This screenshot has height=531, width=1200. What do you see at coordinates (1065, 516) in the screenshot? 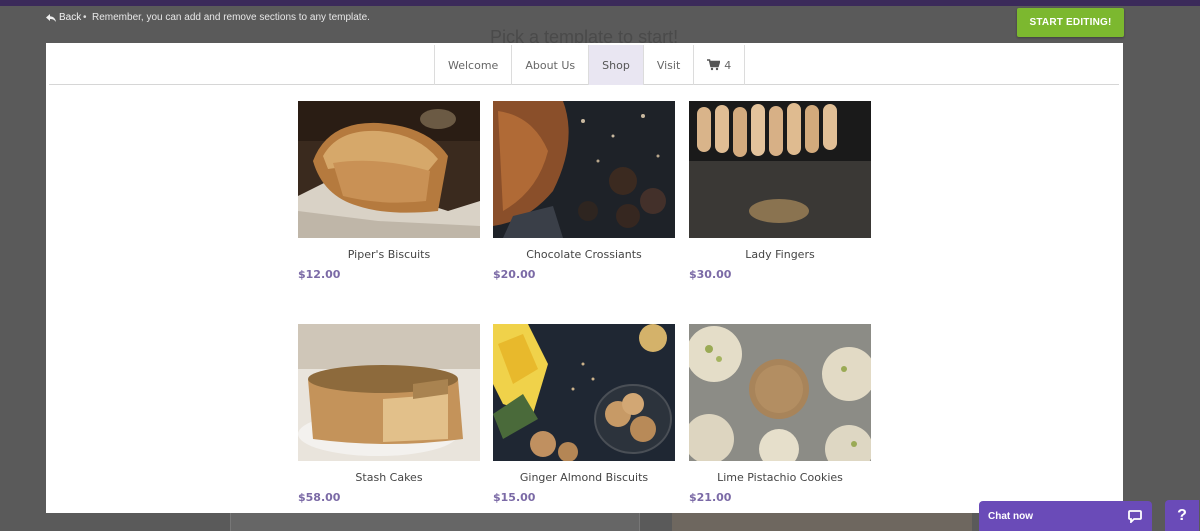
I see `chat-now-button: Chat now` at bounding box center [1065, 516].